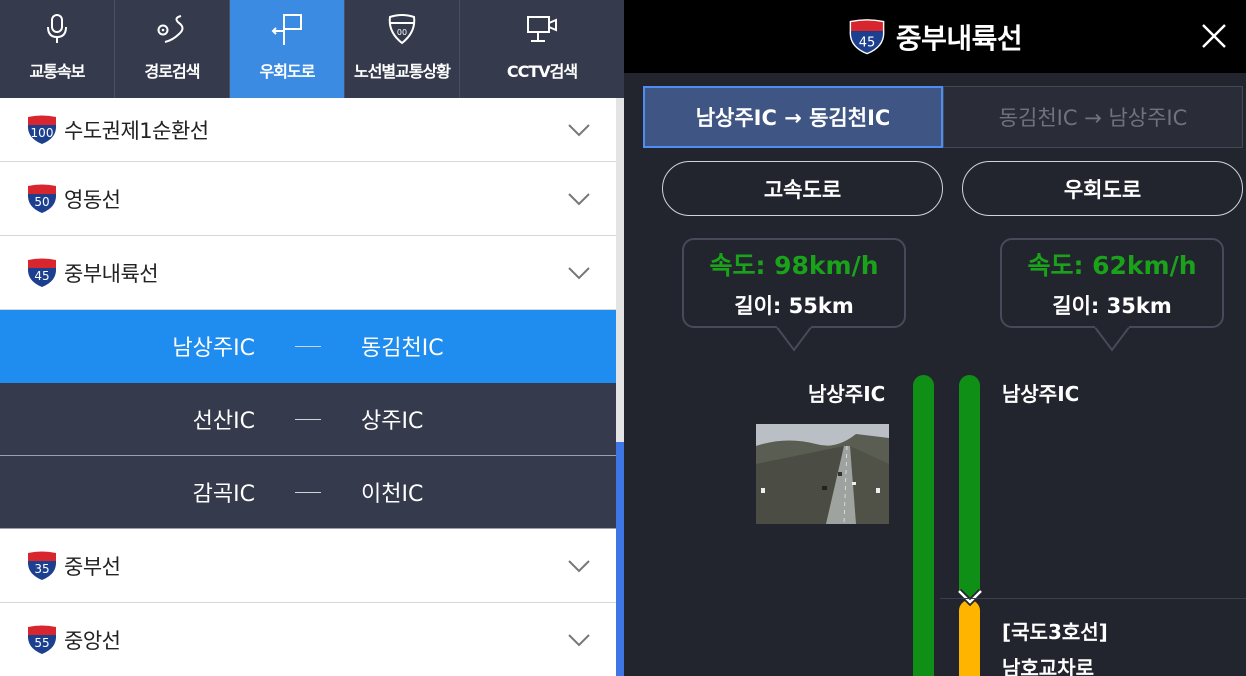 This screenshot has width=1246, height=676. I want to click on highway-speed: 속도: 98km/h, so click(794, 265).